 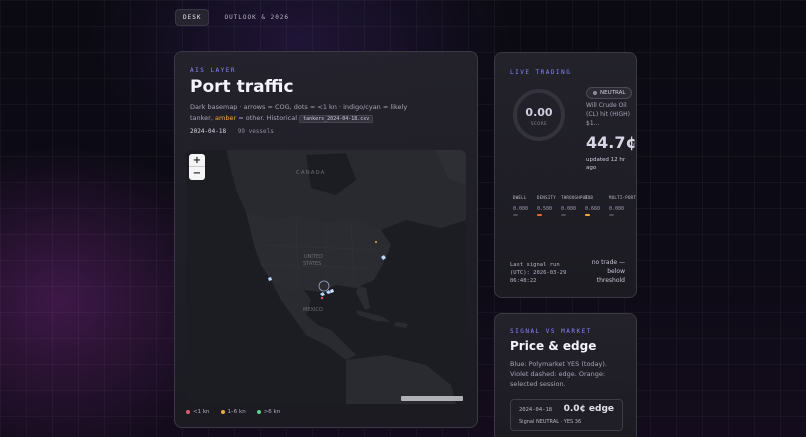 I want to click on metric-density: DENSITY 0.500, so click(x=549, y=205).